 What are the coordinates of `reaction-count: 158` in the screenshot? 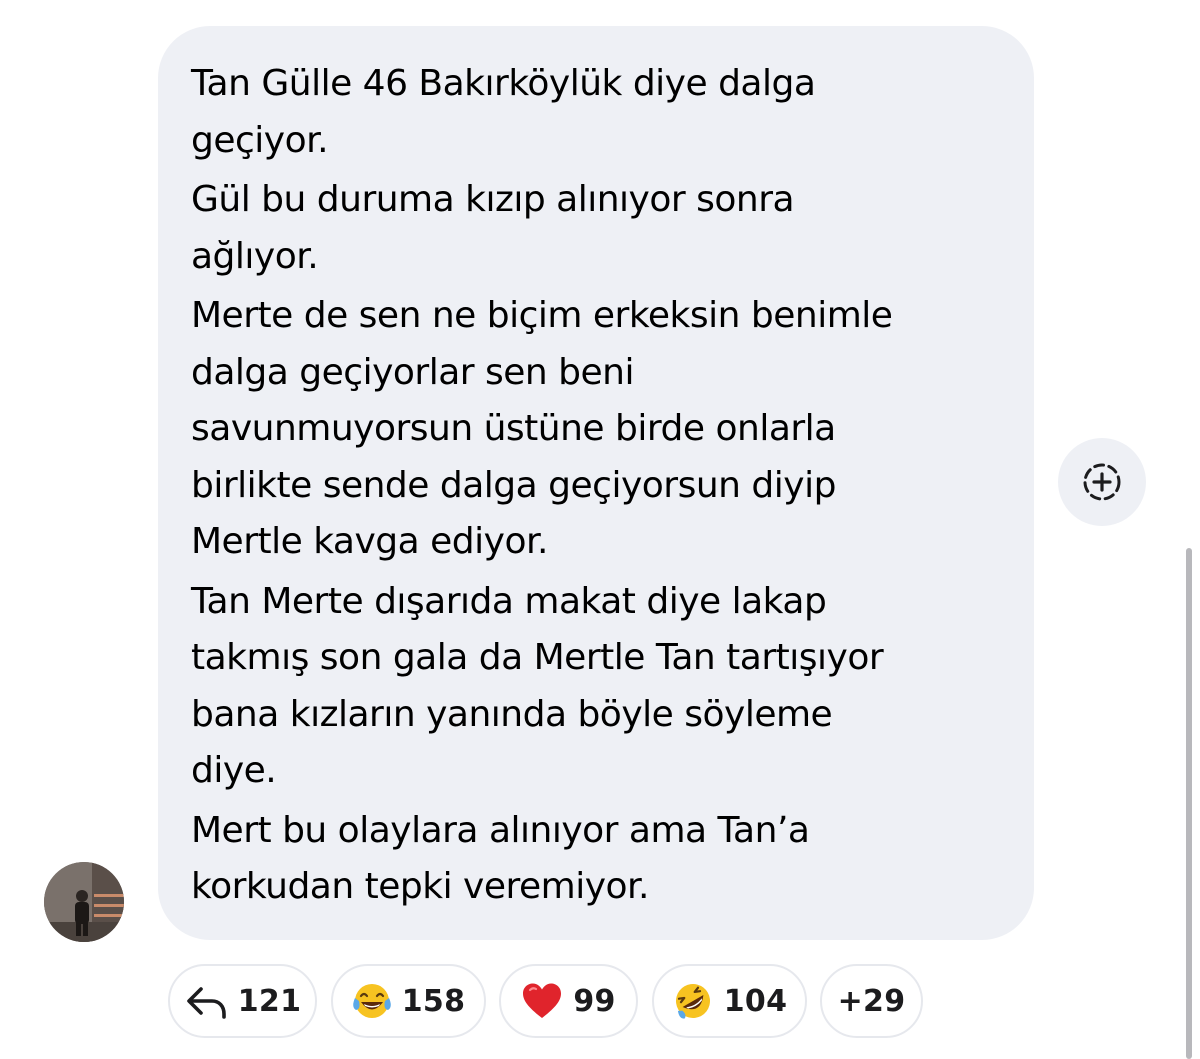 It's located at (433, 1001).